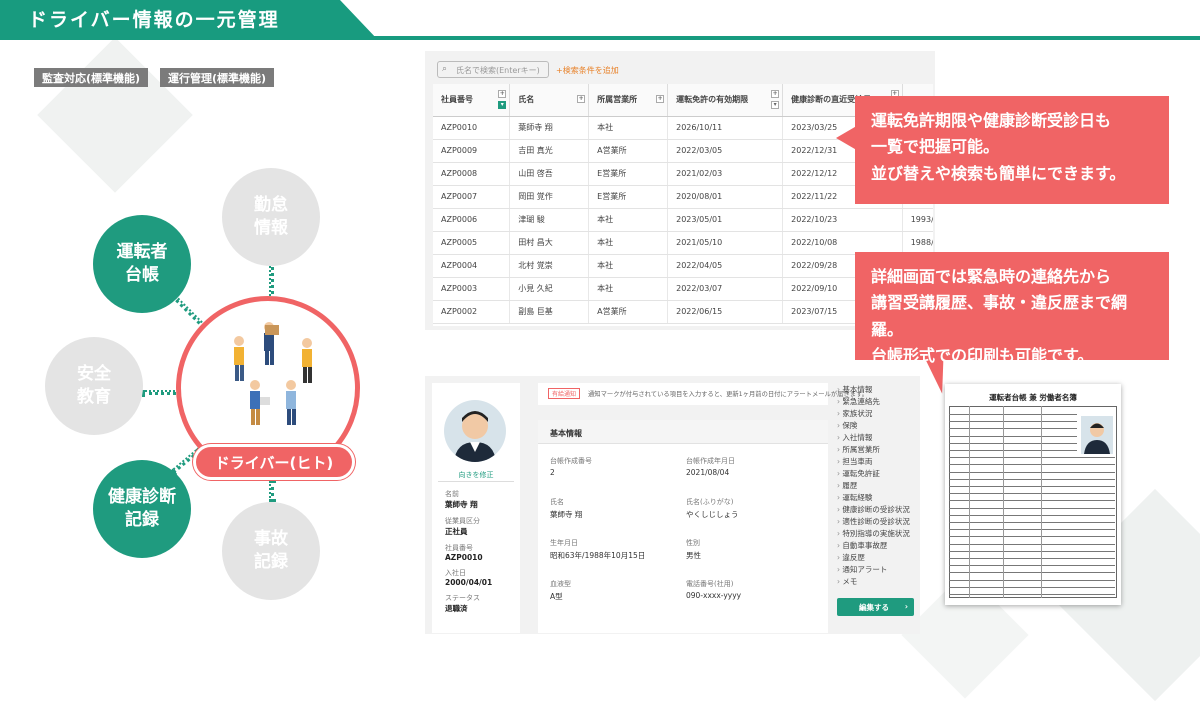 Image resolution: width=1200 pixels, height=701 pixels. What do you see at coordinates (549, 197) in the screenshot?
I see `table-cell: 岡田 覚作` at bounding box center [549, 197].